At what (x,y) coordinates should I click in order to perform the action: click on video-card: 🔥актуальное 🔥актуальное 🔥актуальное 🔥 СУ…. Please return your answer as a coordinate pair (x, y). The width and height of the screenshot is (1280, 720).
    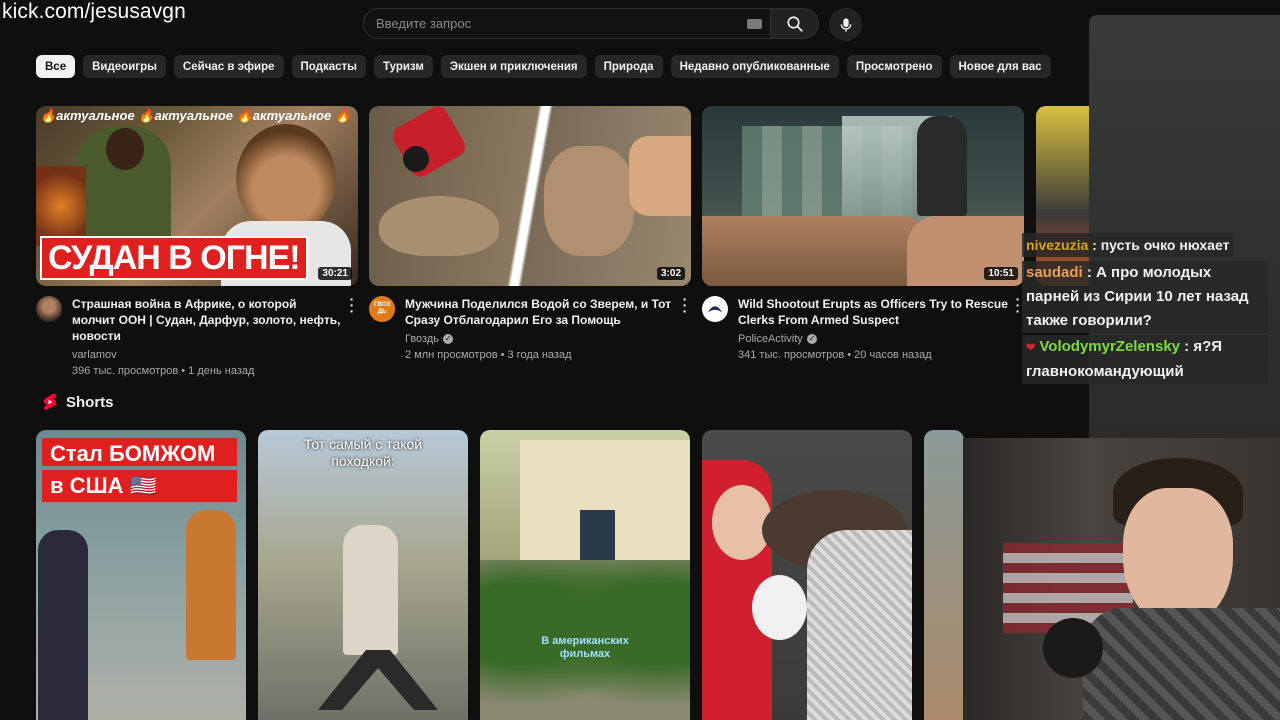
    Looking at the image, I should click on (197, 241).